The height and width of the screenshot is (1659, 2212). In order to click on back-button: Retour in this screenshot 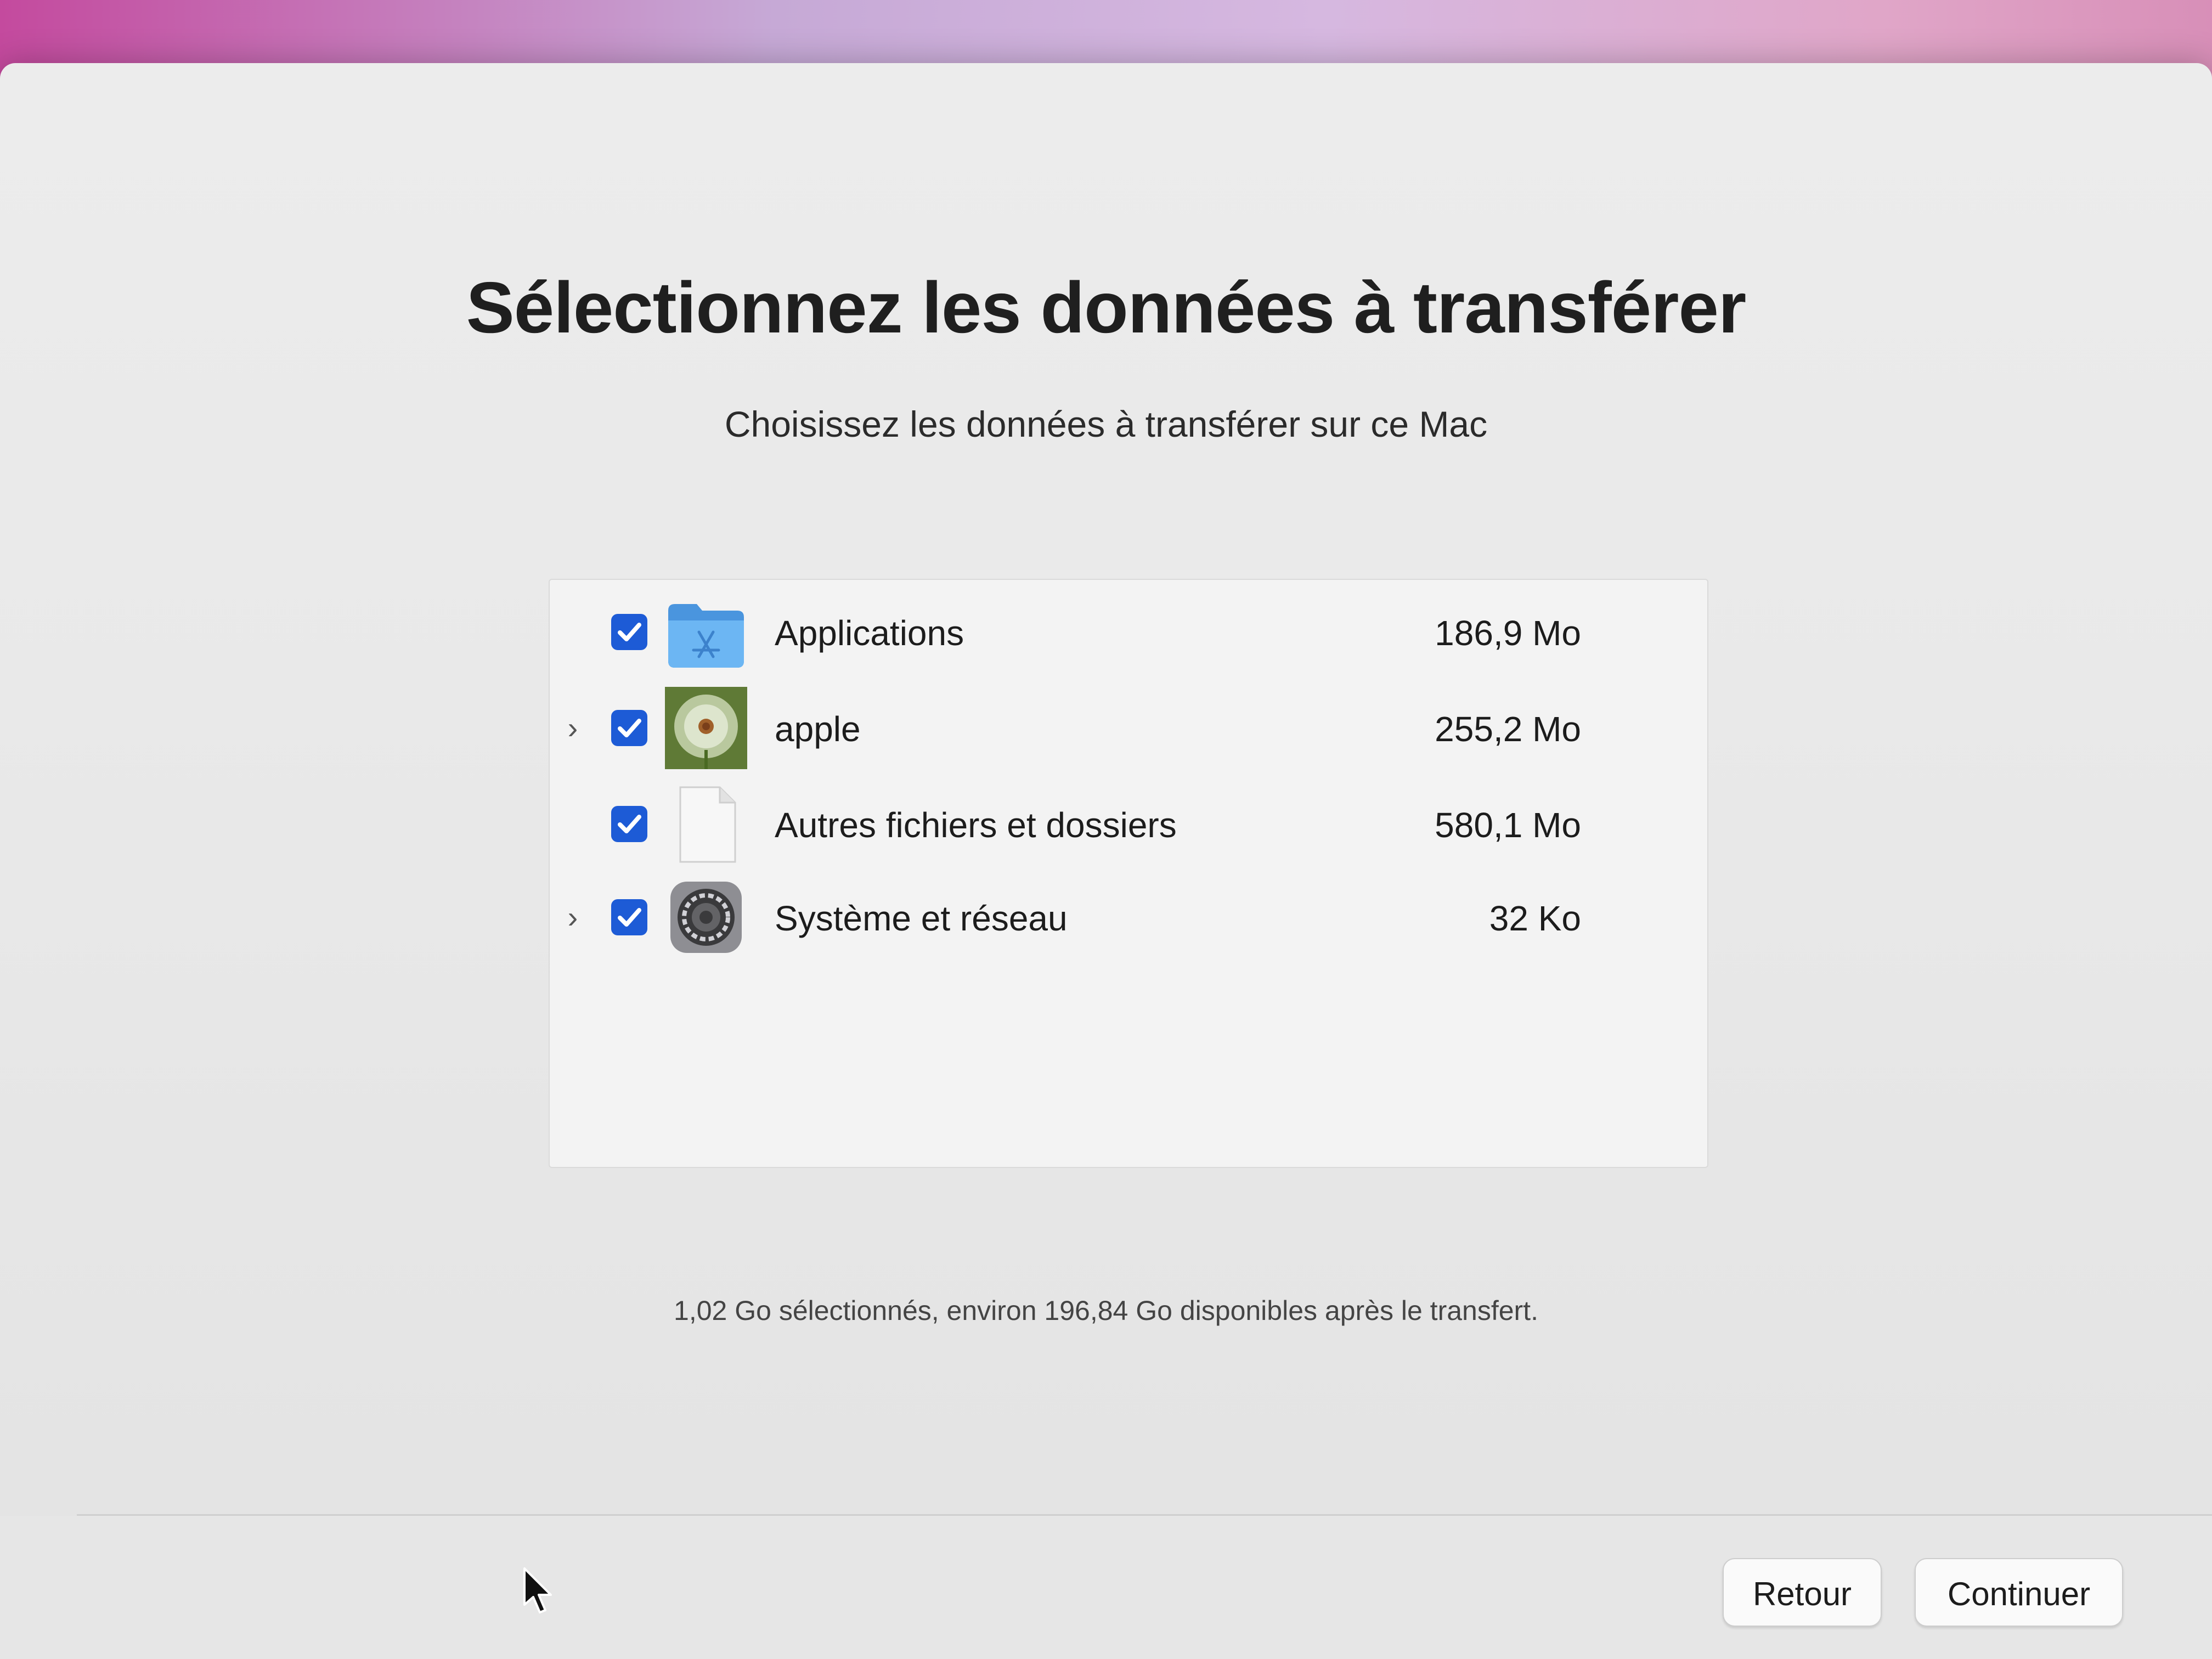, I will do `click(1802, 1592)`.